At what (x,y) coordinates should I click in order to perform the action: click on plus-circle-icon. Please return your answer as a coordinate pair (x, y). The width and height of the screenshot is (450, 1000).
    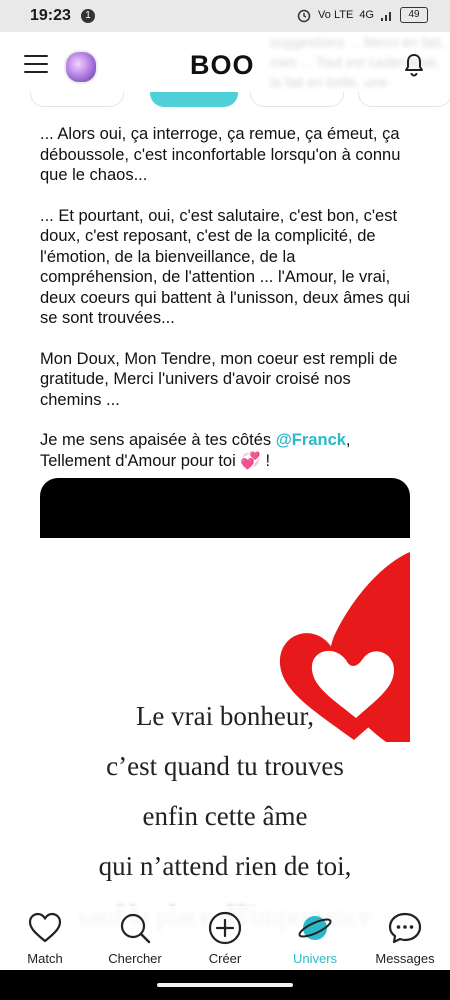
    Looking at the image, I should click on (225, 928).